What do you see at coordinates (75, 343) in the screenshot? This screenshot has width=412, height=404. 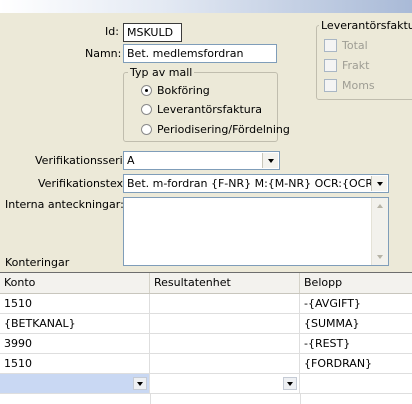 I see `cell-konto: 3990` at bounding box center [75, 343].